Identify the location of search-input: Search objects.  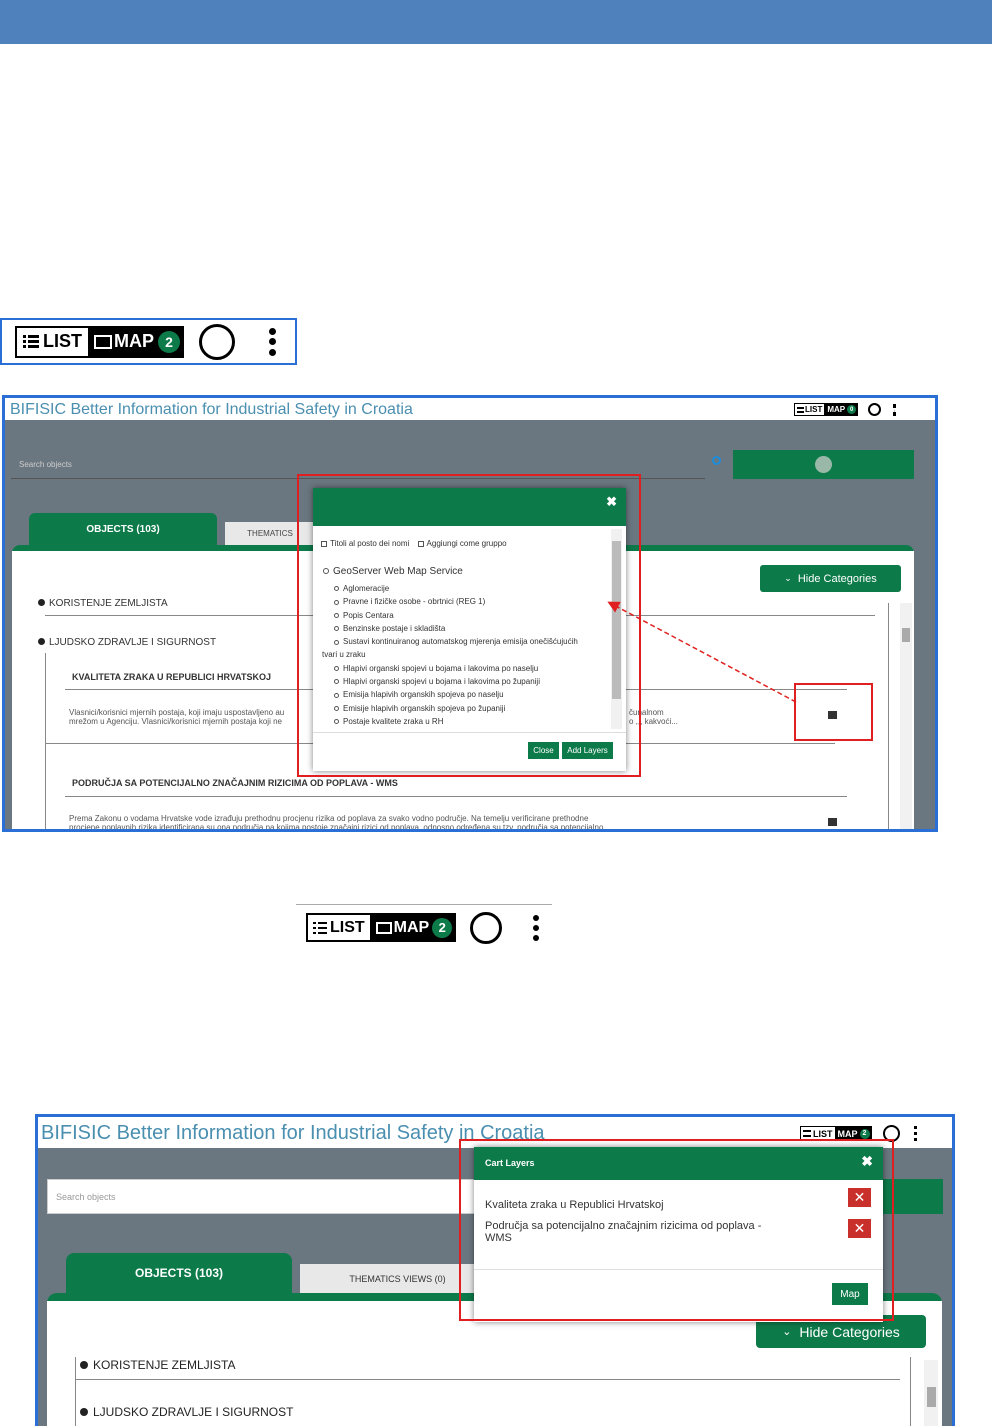
(262, 1196).